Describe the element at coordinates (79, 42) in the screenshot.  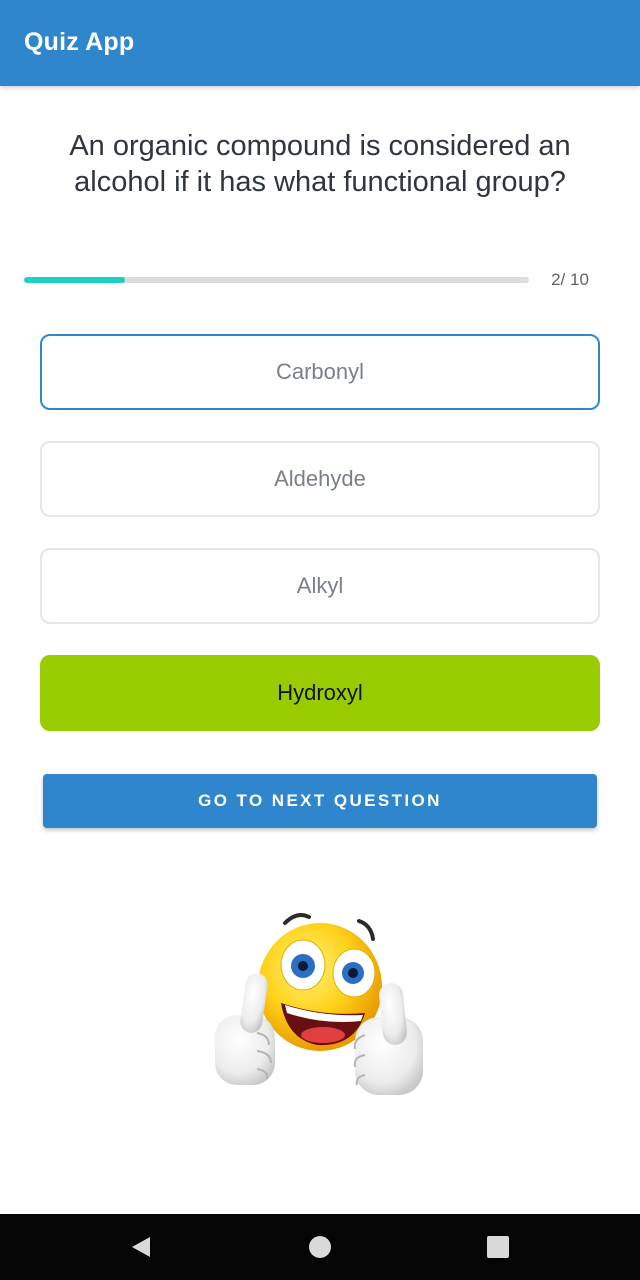
I see `app-title: Quiz App` at that location.